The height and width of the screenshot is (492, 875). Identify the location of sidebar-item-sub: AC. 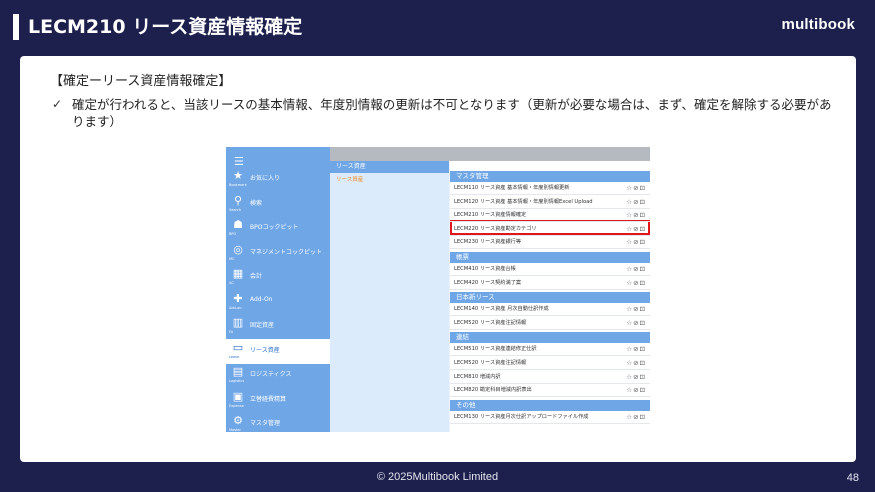
(231, 283).